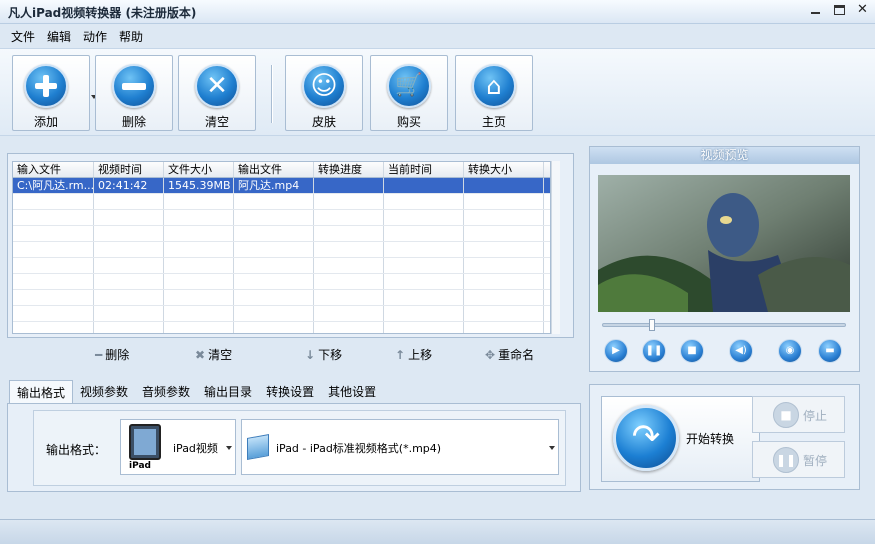 This screenshot has height=544, width=875. Describe the element at coordinates (59, 36) in the screenshot. I see `menu-edit: 编辑` at that location.